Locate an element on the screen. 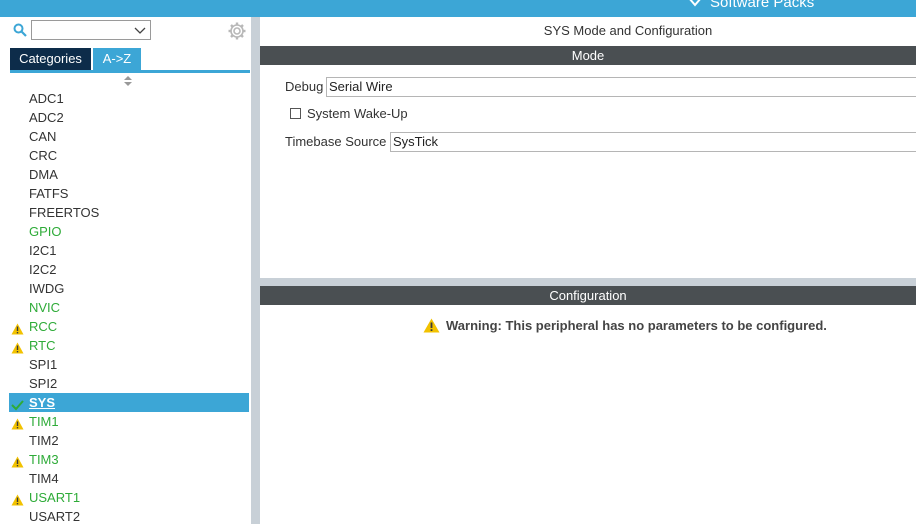 This screenshot has height=524, width=916. peripheral-label: I2C2 is located at coordinates (43, 269).